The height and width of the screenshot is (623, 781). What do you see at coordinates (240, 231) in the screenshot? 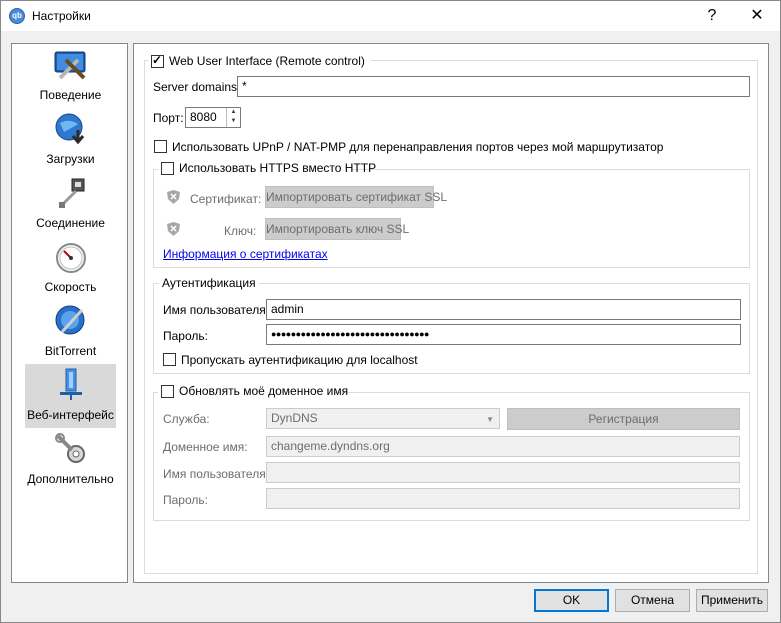
I see `key-label: Ключ:` at bounding box center [240, 231].